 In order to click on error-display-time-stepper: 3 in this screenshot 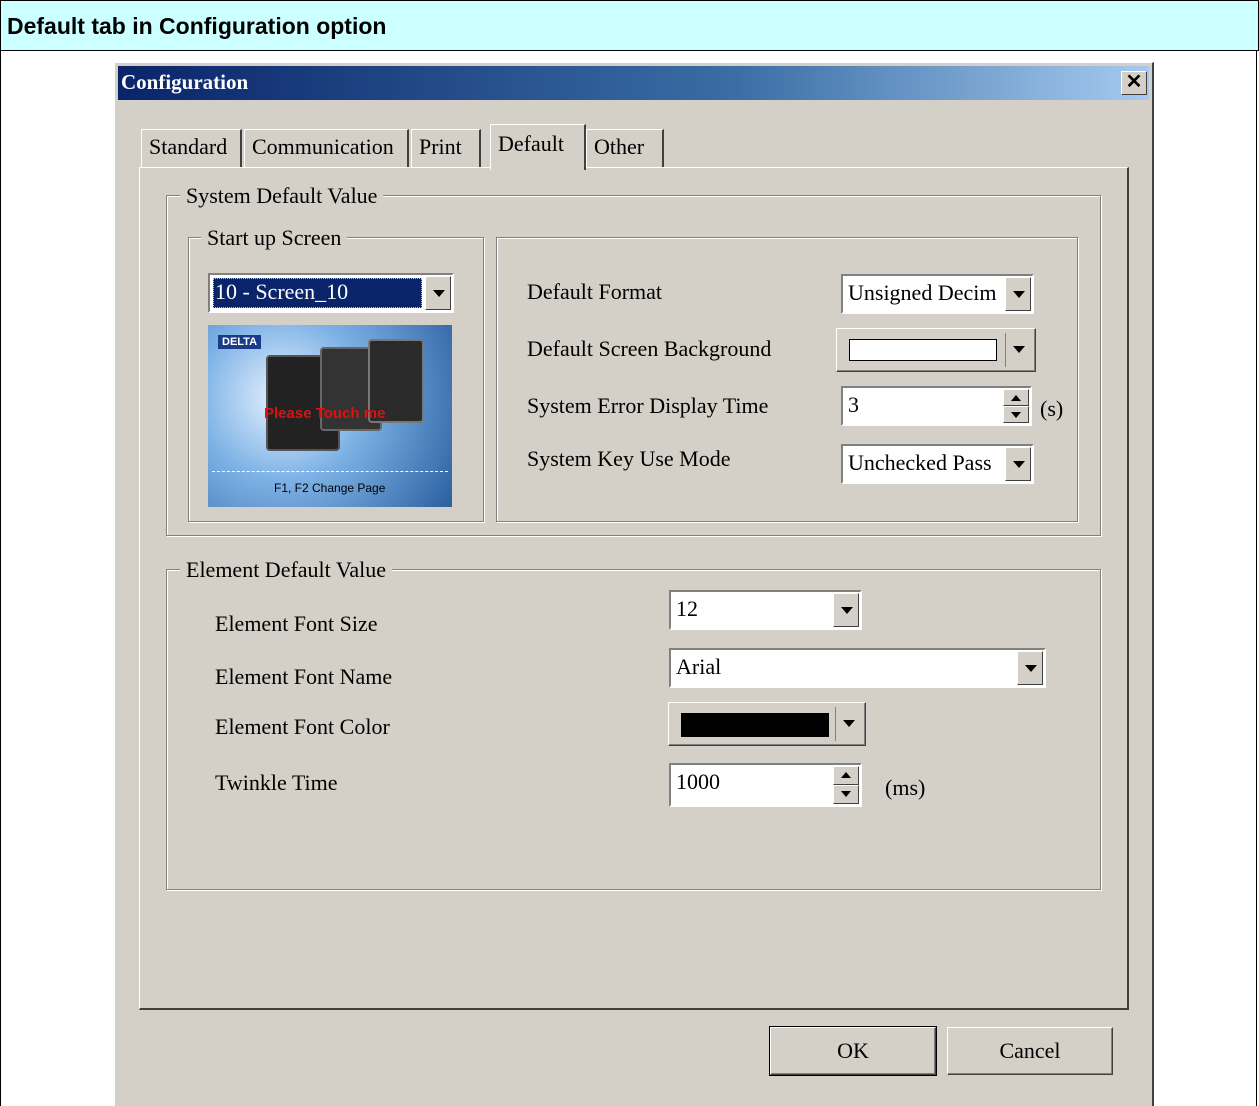, I will do `click(936, 406)`.